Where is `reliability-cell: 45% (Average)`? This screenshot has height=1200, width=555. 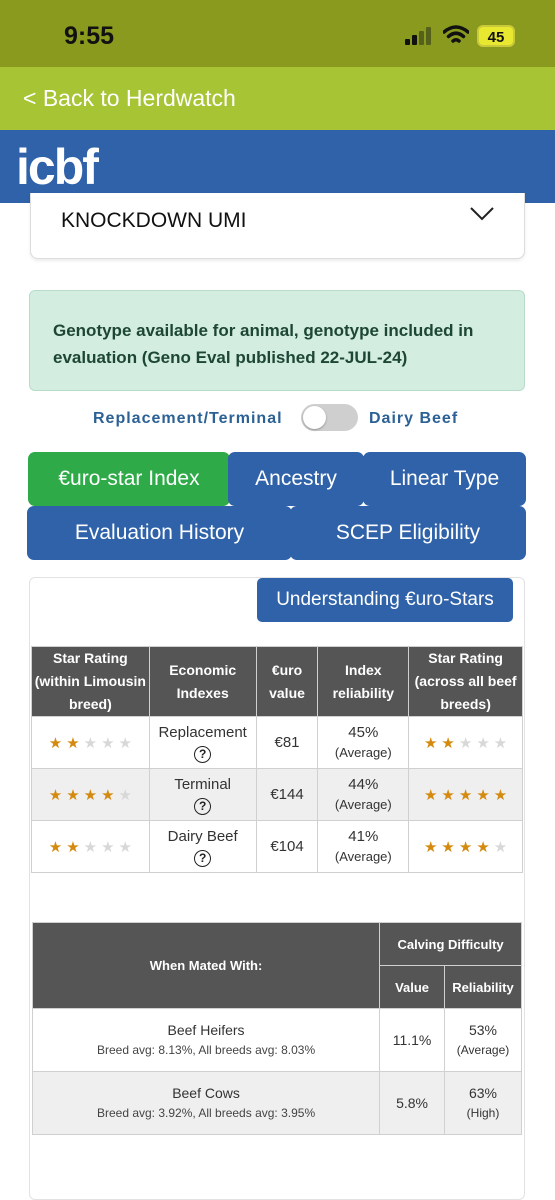 reliability-cell: 45% (Average) is located at coordinates (363, 742).